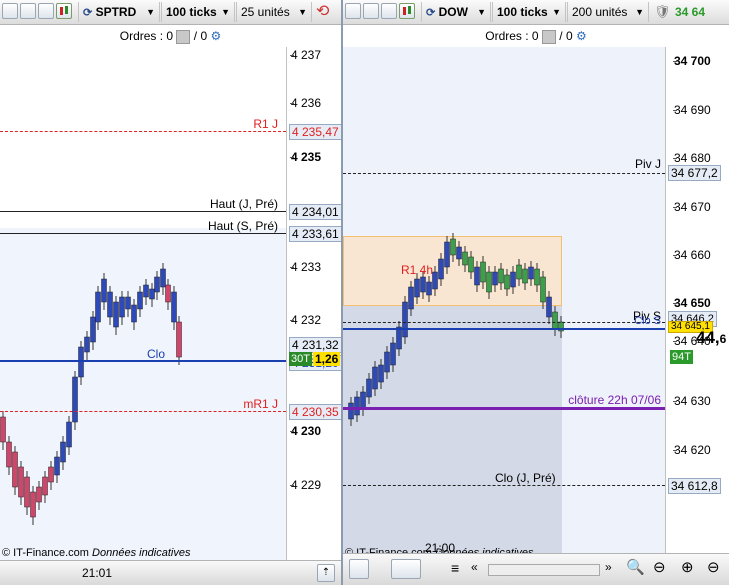  What do you see at coordinates (143, 233) in the screenshot?
I see `haut-s-line` at bounding box center [143, 233].